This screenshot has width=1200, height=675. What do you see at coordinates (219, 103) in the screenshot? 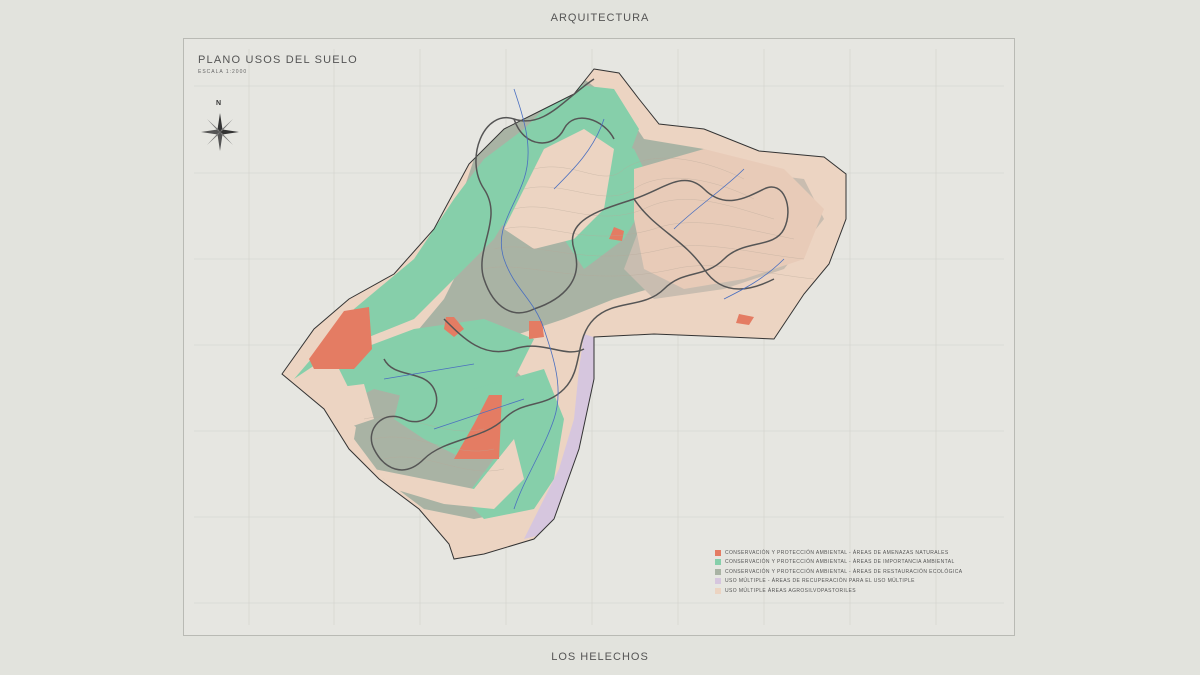
I see `north-label: N` at bounding box center [219, 103].